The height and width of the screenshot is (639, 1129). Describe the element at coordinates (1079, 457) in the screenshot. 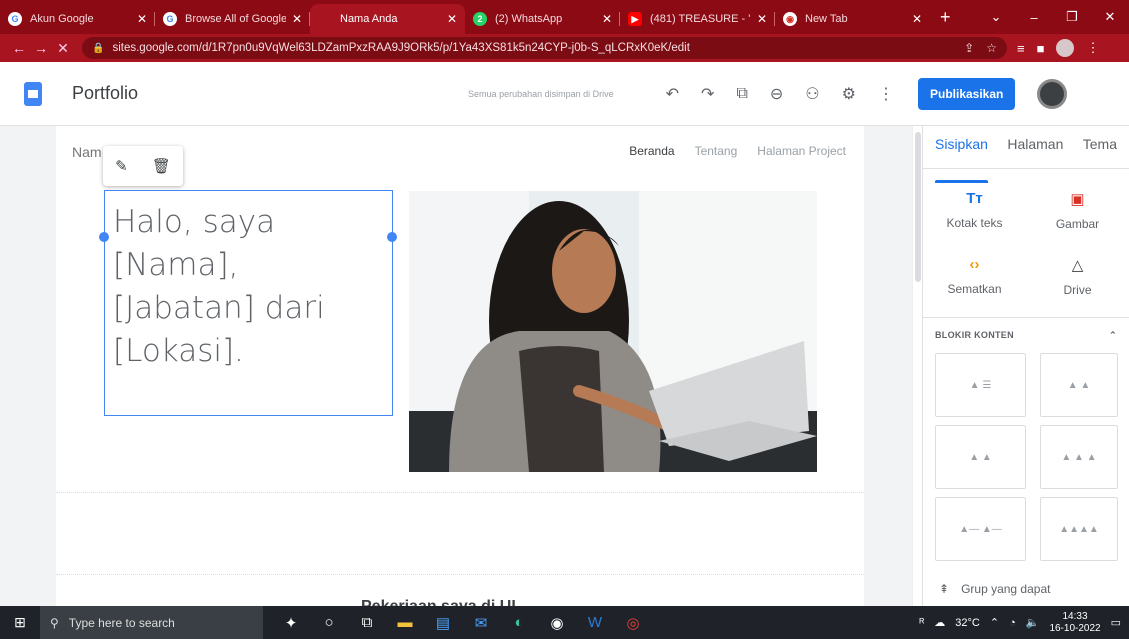

I see `layout-block: ▲ ▲ ▲` at that location.